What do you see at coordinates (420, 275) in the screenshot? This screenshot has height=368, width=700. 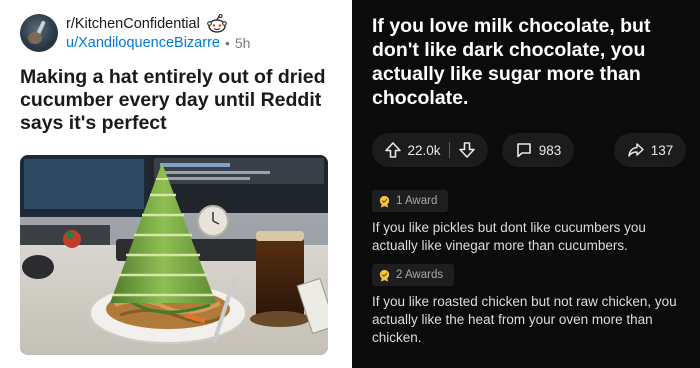 I see `award-label: 2 Awards` at bounding box center [420, 275].